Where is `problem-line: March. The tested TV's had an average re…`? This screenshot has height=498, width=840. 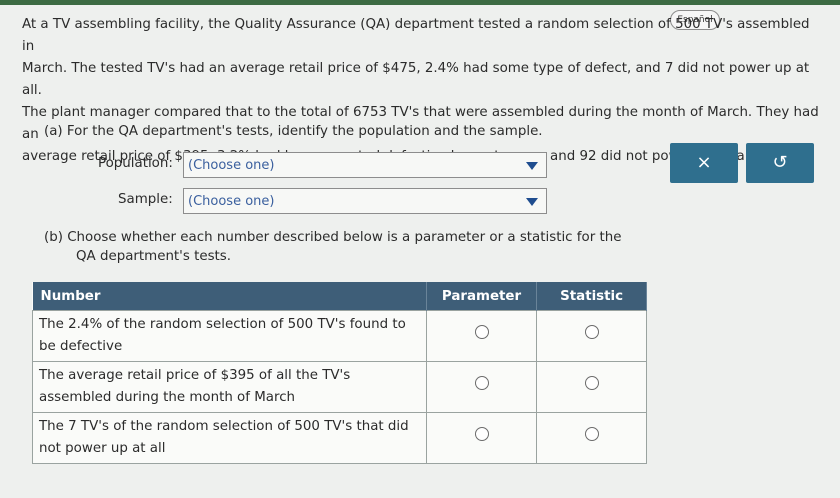
problem-line: March. The tested TV's had an average re… is located at coordinates (416, 79).